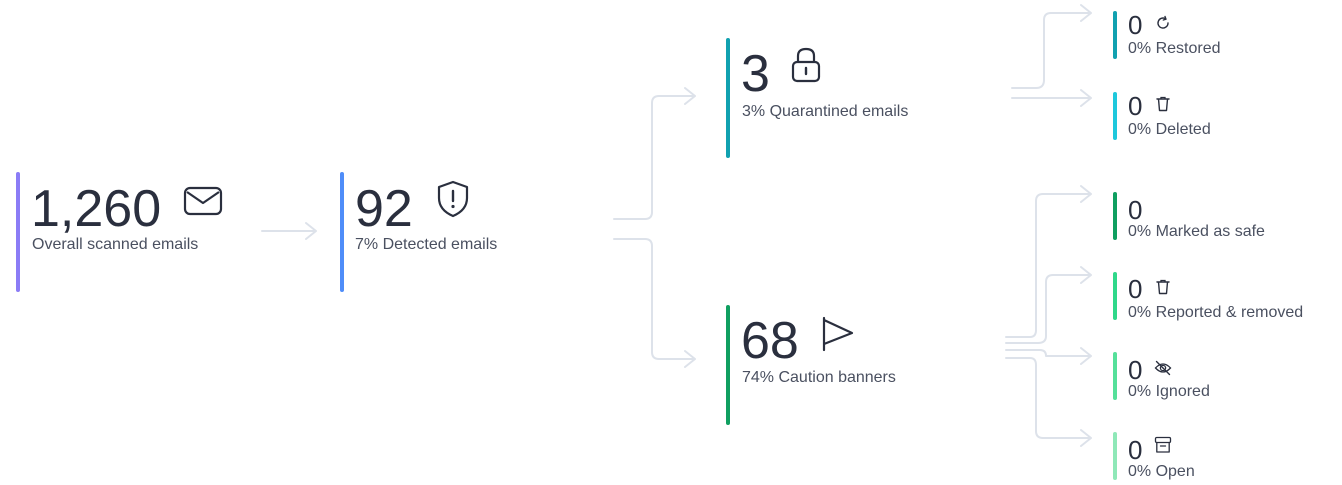  What do you see at coordinates (426, 244) in the screenshot?
I see `detected-label: 7% Detected emails` at bounding box center [426, 244].